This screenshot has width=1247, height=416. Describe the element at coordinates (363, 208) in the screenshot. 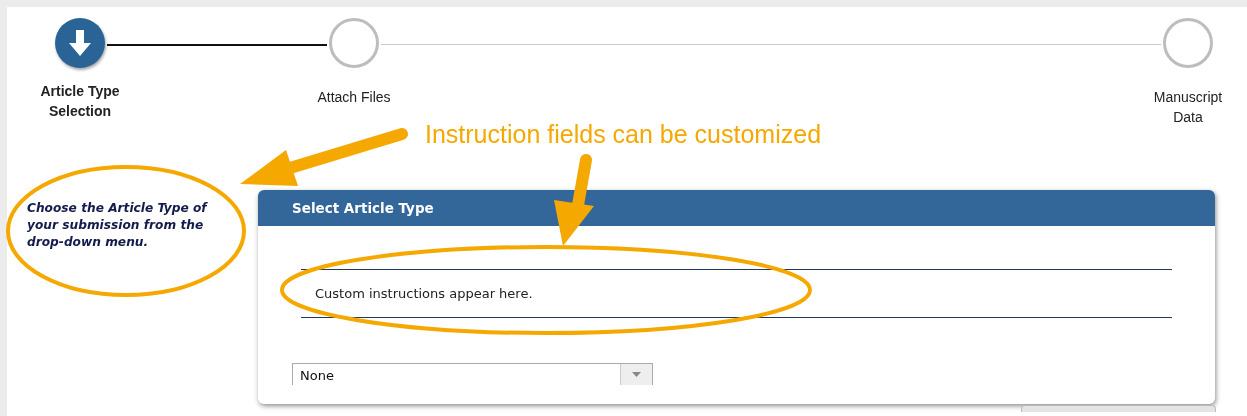

I see `panel-title: Select Article Type` at that location.